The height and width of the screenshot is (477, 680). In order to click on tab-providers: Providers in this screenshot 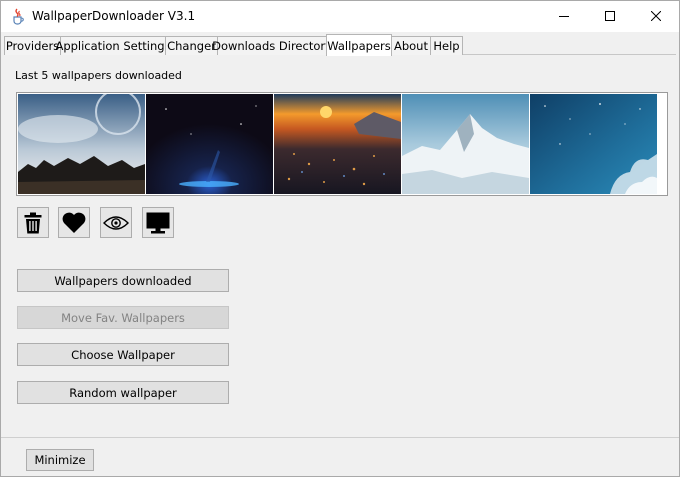, I will do `click(32, 45)`.